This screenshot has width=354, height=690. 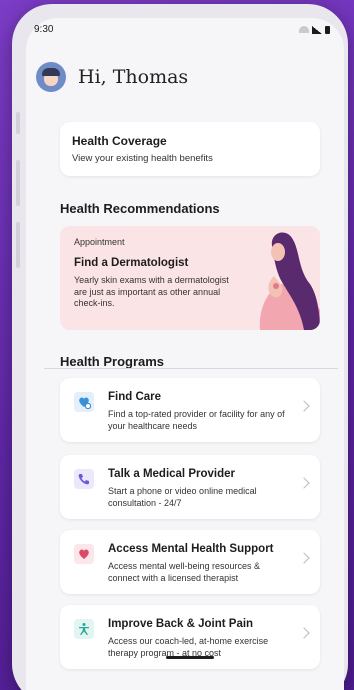 What do you see at coordinates (84, 479) in the screenshot?
I see `phone-icon` at bounding box center [84, 479].